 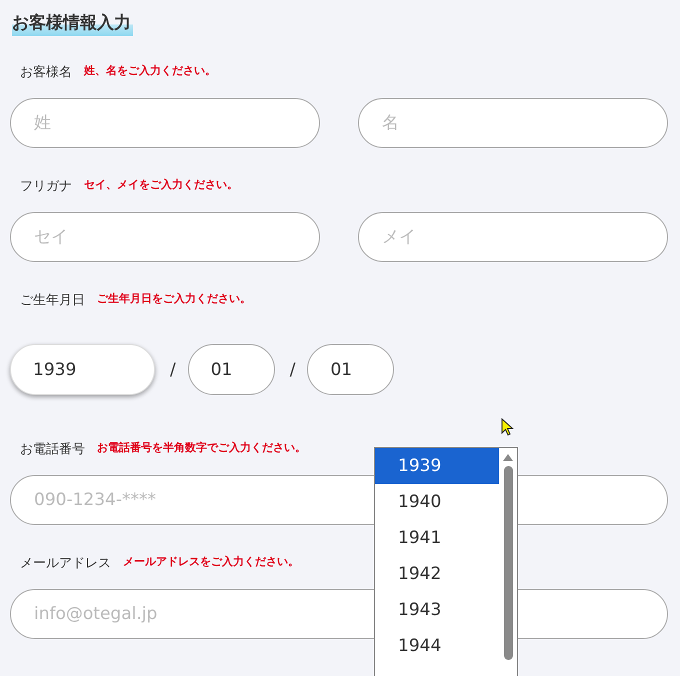 What do you see at coordinates (165, 237) in the screenshot?
I see `input-field: セイ` at bounding box center [165, 237].